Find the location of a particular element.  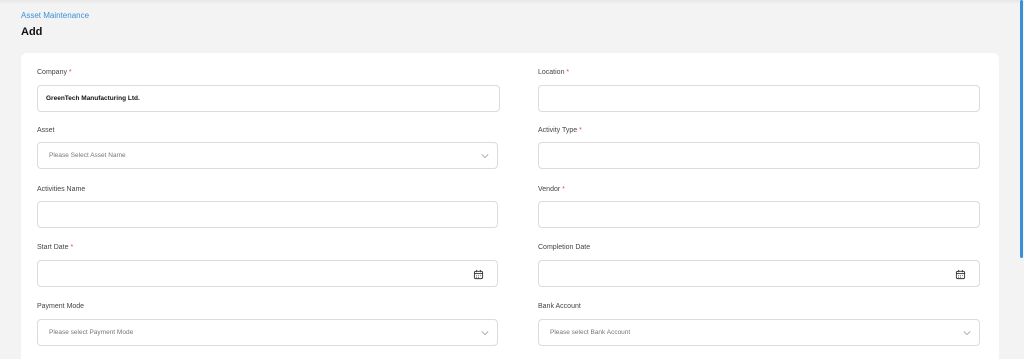

asset-label-text: Asset is located at coordinates (46, 130).